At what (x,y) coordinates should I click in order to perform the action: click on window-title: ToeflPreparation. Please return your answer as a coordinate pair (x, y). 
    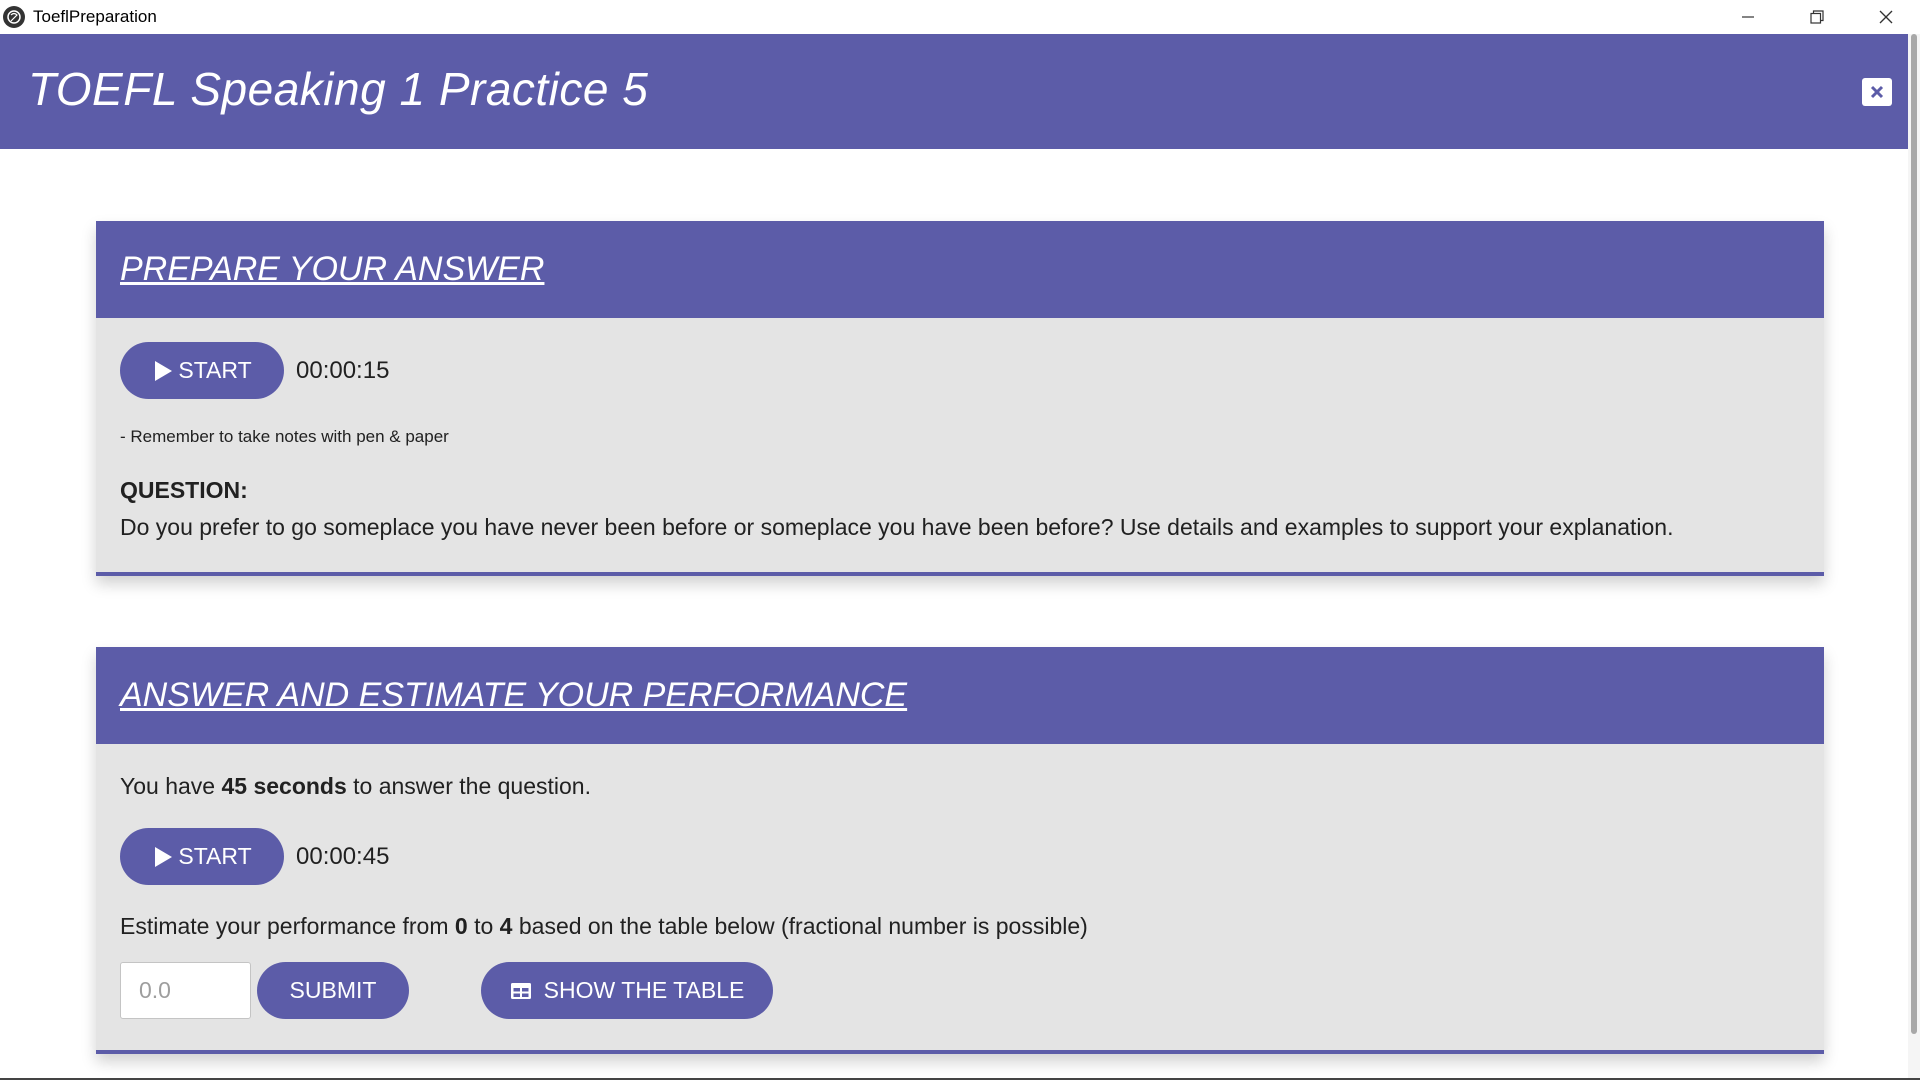
    Looking at the image, I should click on (95, 16).